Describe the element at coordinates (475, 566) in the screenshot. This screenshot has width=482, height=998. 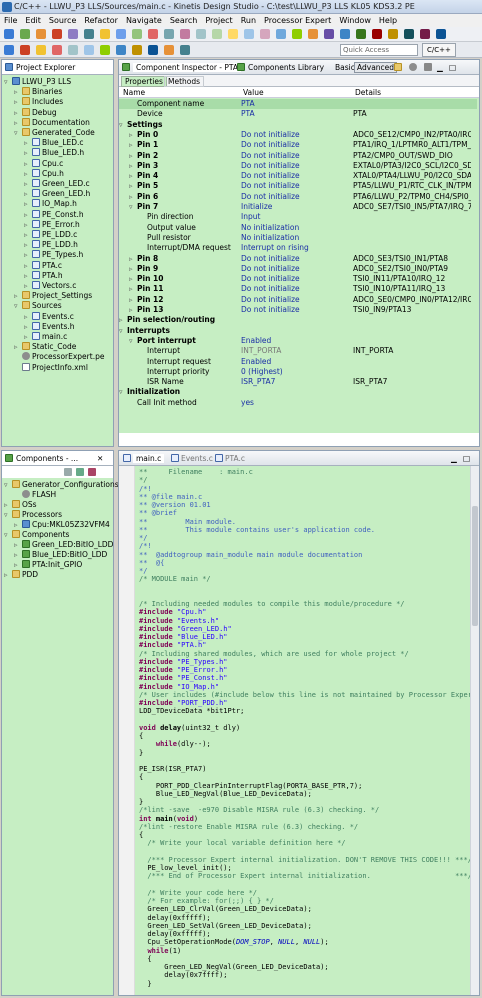
I see `scrollbar-thumb` at that location.